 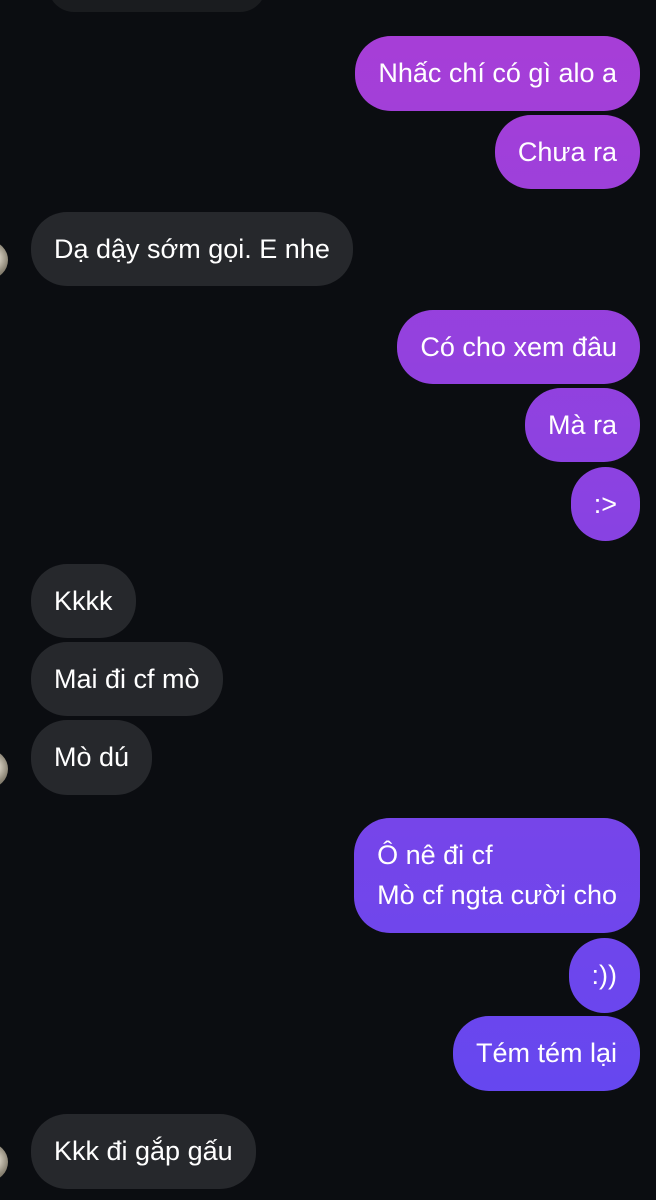 What do you see at coordinates (497, 895) in the screenshot?
I see `message-text-line: Mò cf ngta cười cho` at bounding box center [497, 895].